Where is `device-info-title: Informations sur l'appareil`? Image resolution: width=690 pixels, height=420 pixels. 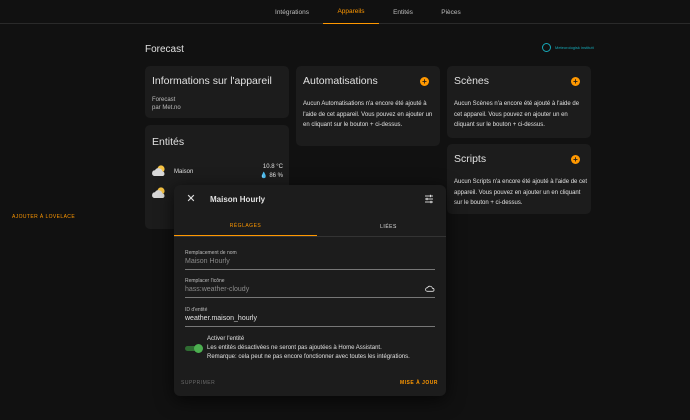
device-info-title: Informations sur l'appareil is located at coordinates (212, 81).